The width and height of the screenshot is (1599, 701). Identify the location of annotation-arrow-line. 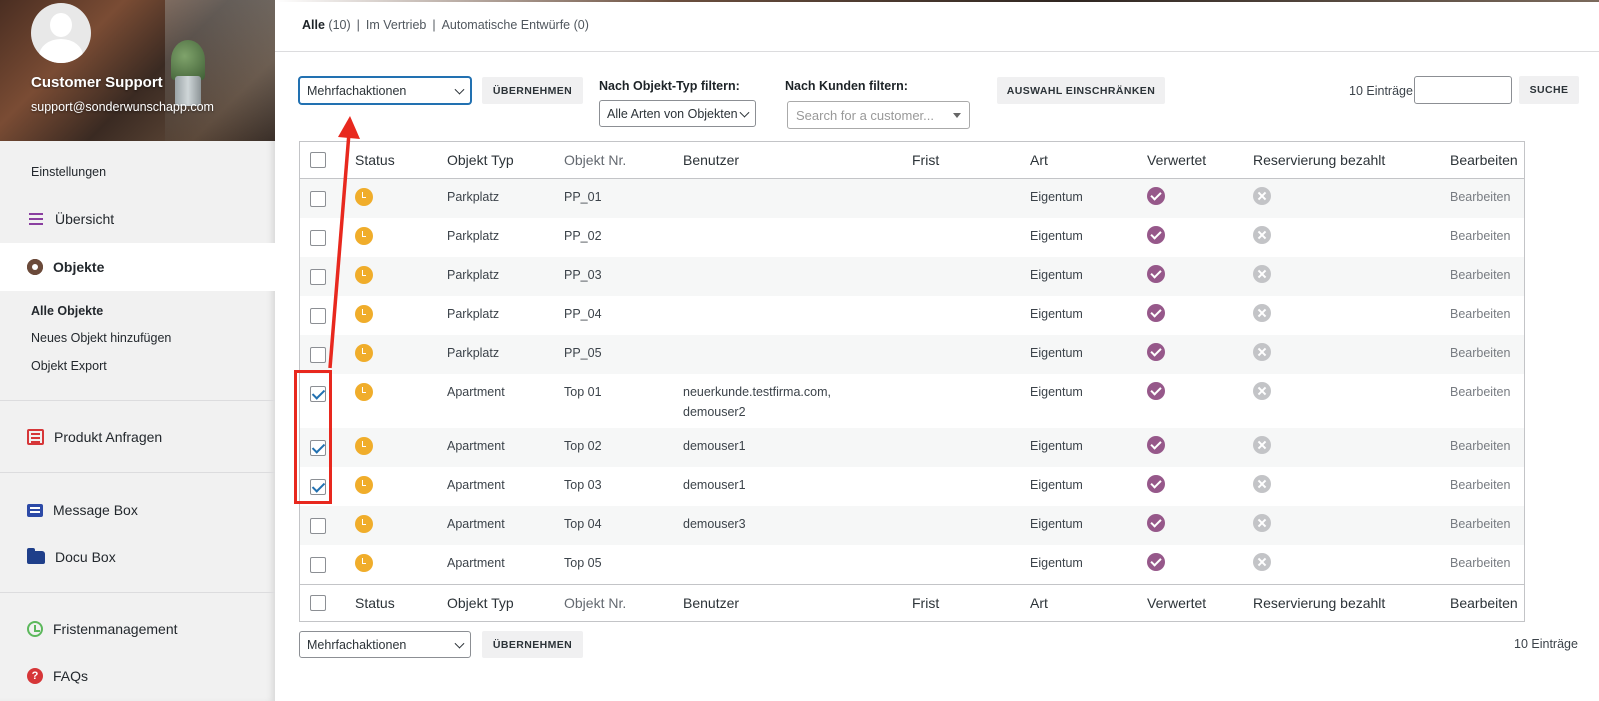
(339, 250).